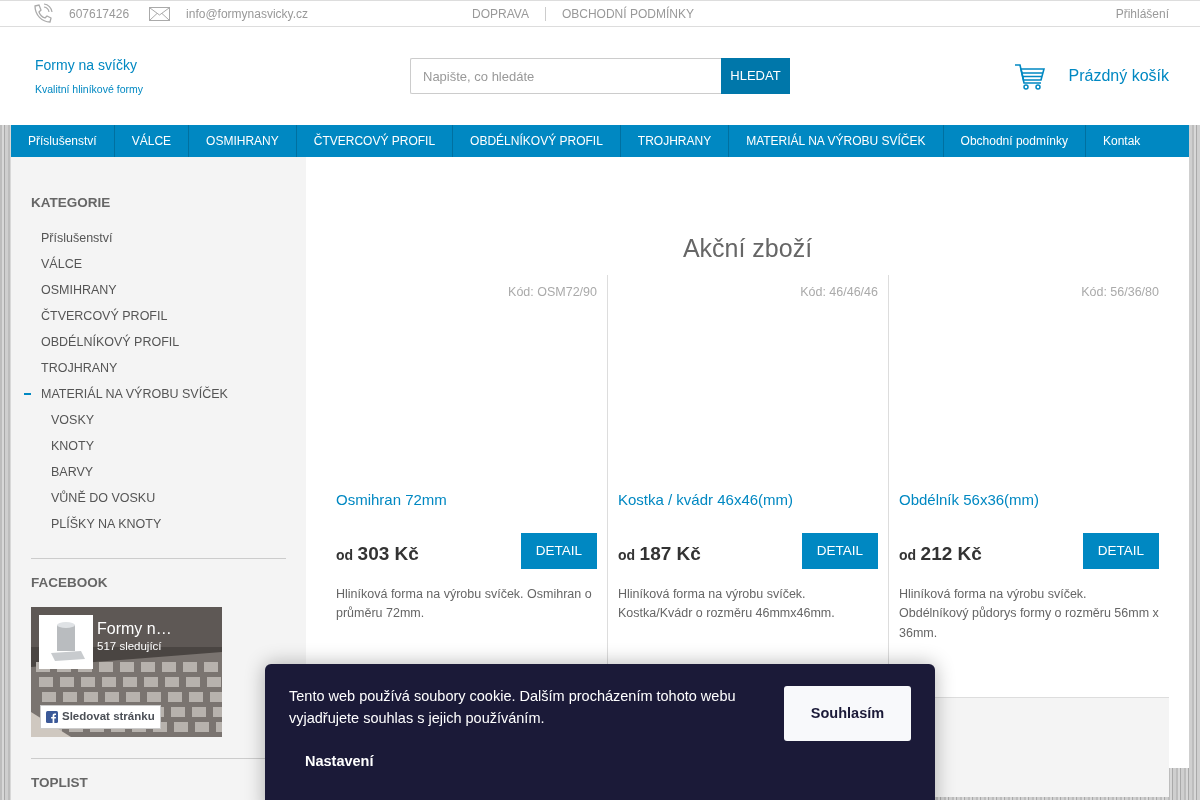 This screenshot has width=1200, height=800. Describe the element at coordinates (163, 238) in the screenshot. I see `category-link: Příslušenství` at that location.